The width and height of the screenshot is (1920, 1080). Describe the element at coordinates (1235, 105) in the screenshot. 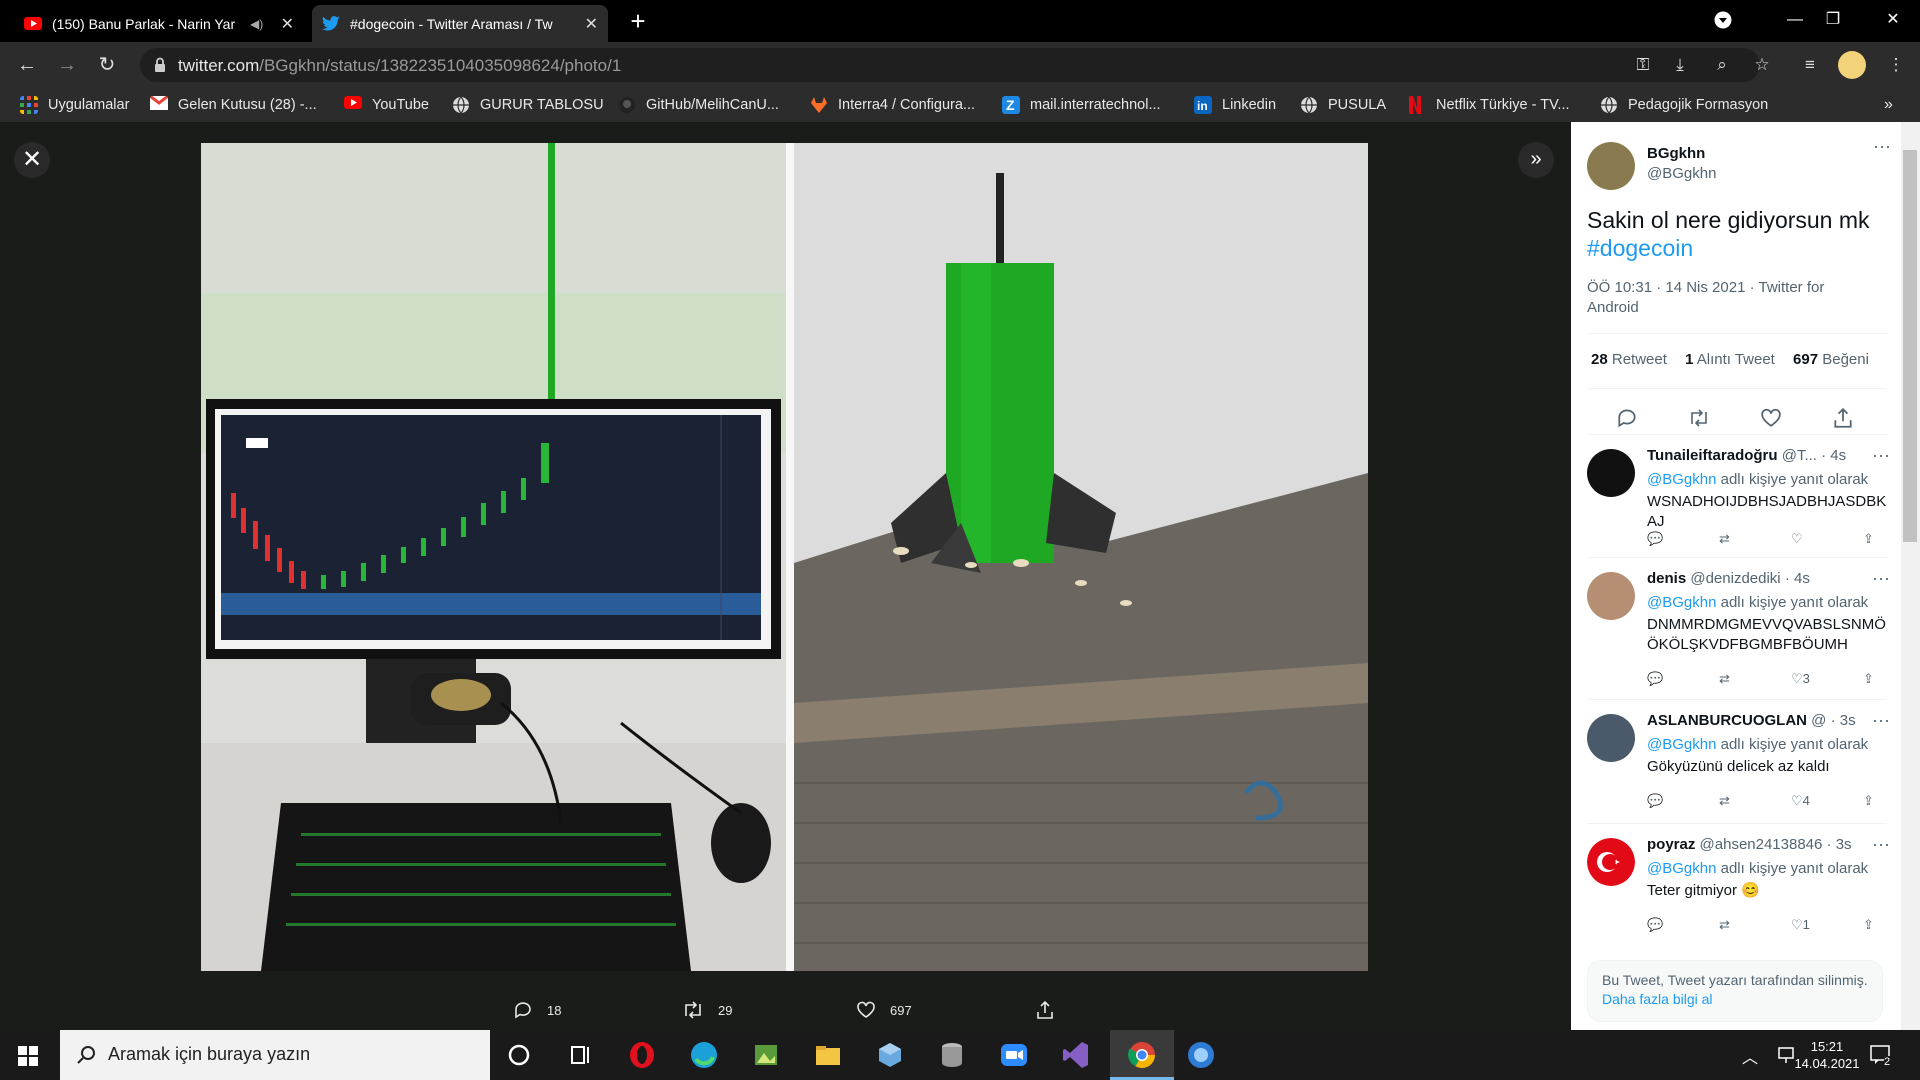

I see `bookmark-linkedin: in Linkedin` at that location.